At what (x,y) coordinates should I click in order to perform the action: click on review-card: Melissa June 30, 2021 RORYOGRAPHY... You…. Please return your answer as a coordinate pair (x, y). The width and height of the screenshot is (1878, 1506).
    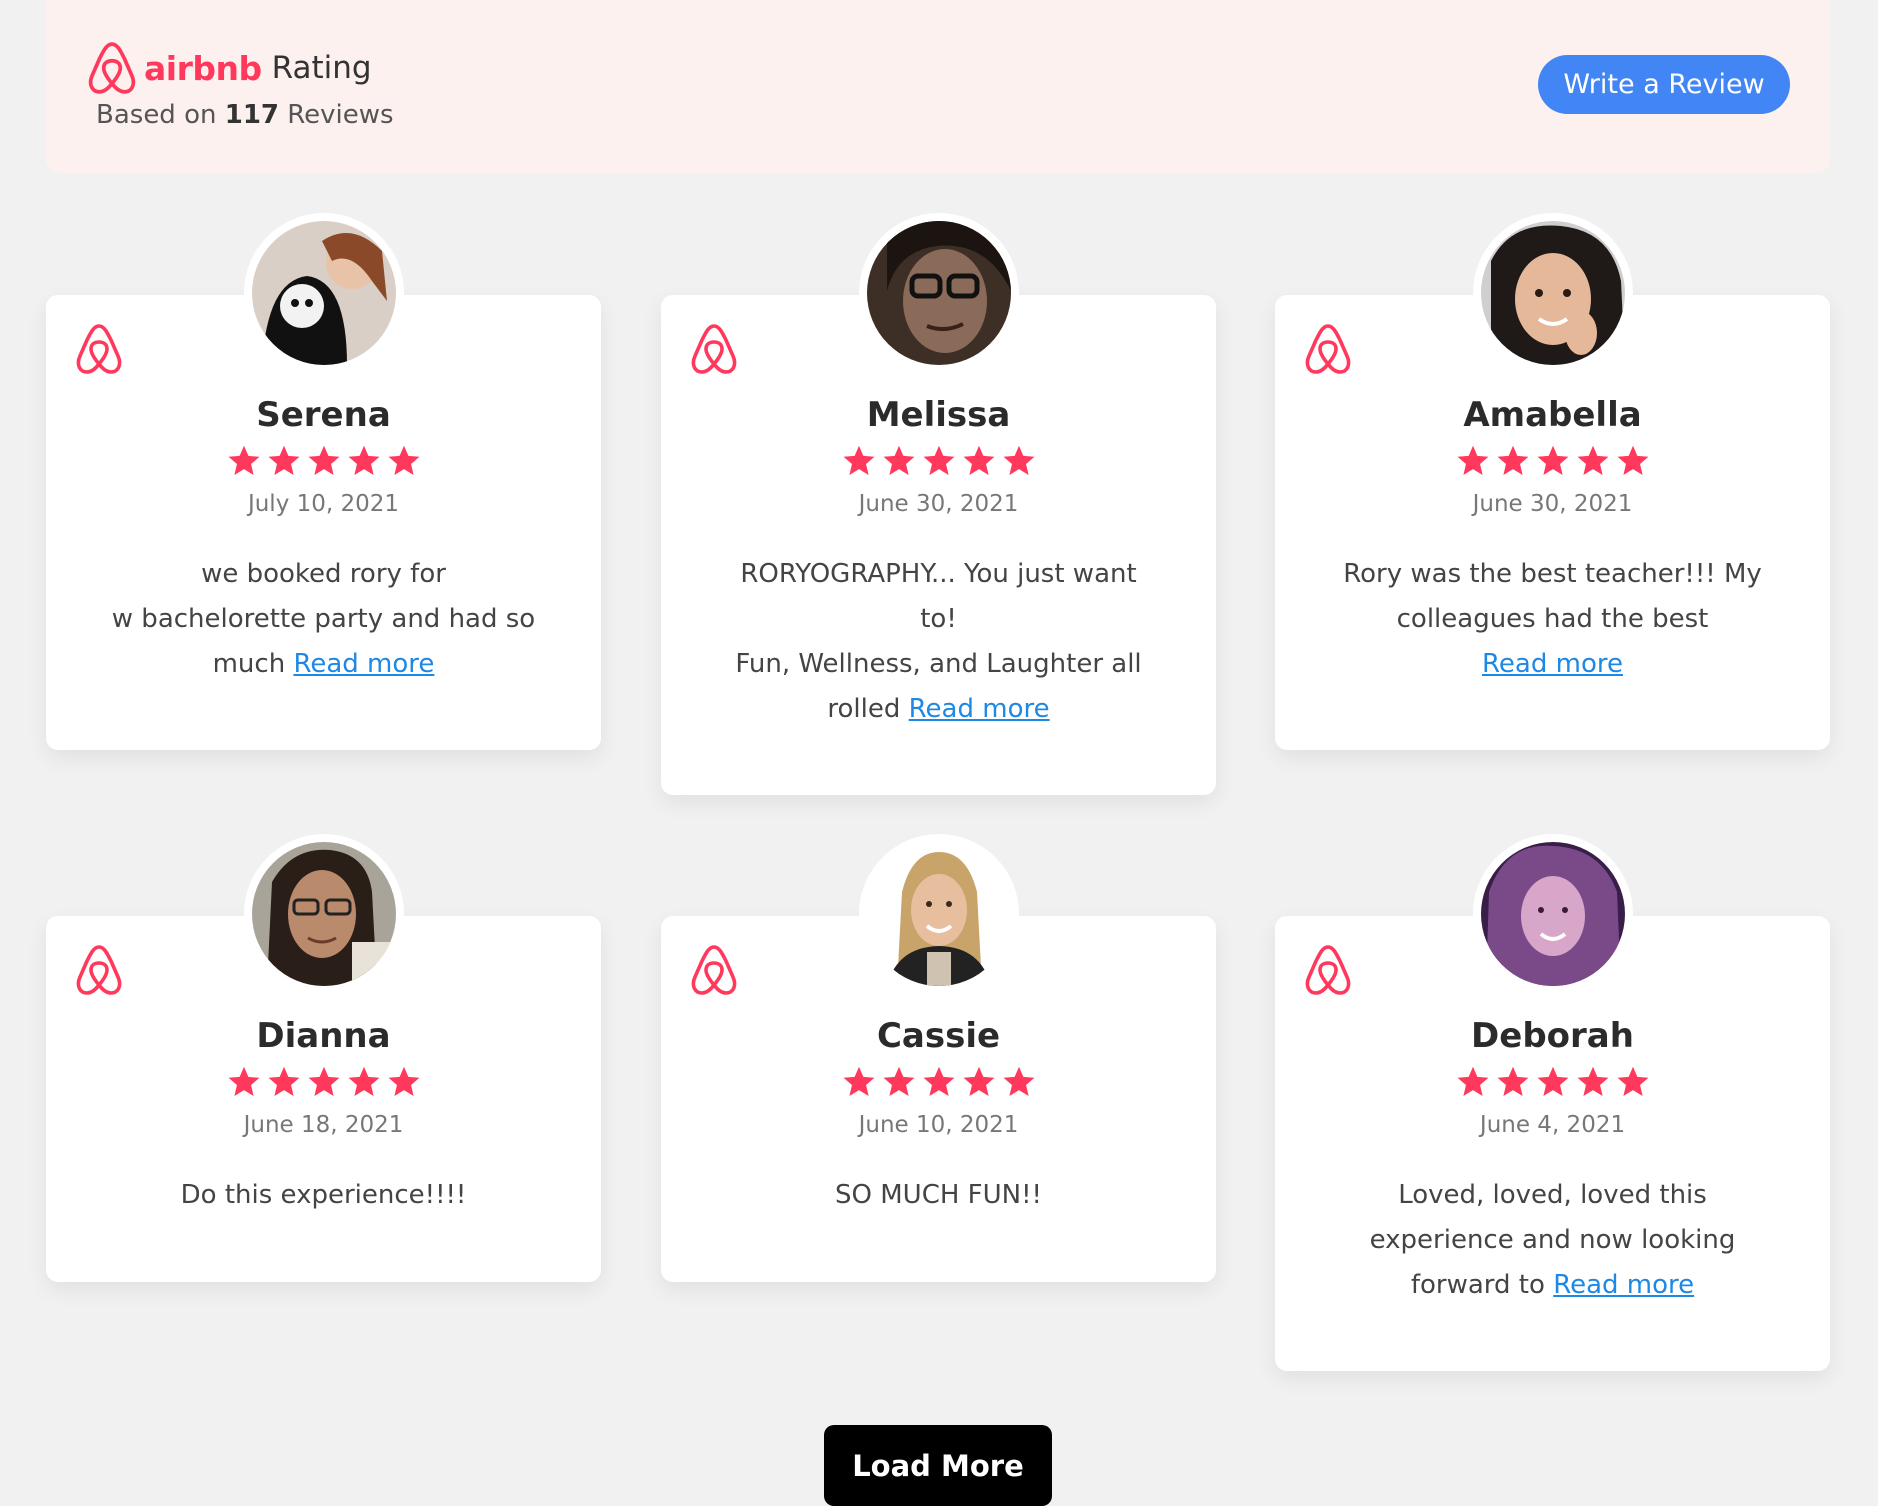
    Looking at the image, I should click on (938, 504).